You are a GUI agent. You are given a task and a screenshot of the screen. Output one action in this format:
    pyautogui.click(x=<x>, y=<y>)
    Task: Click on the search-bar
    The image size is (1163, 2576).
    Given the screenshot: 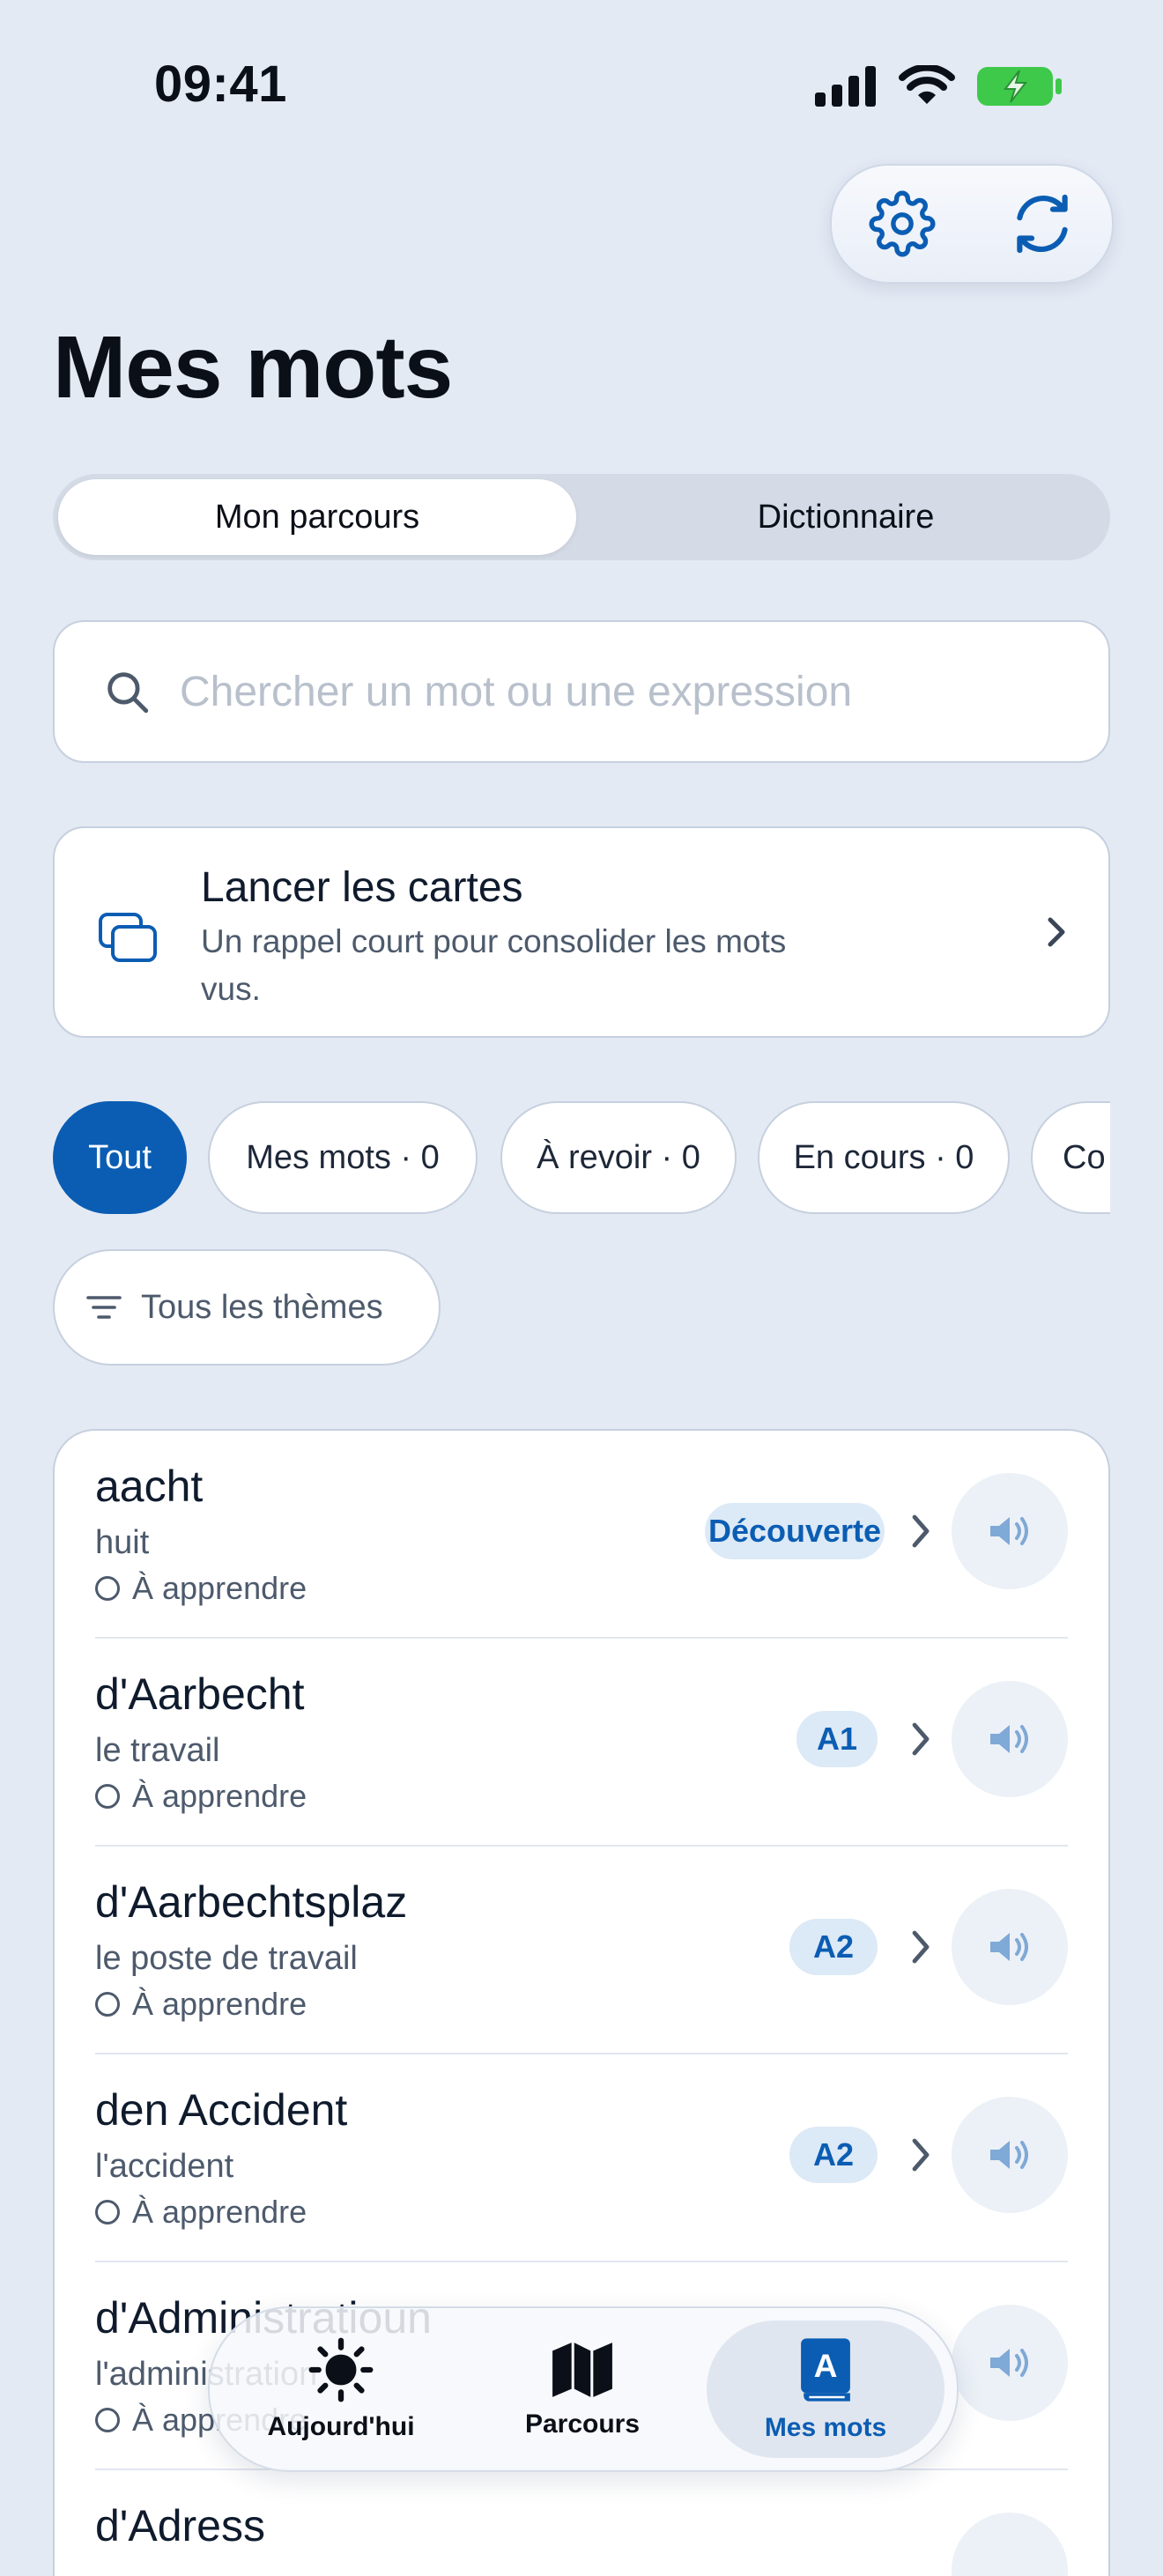 What is the action you would take?
    pyautogui.click(x=581, y=691)
    